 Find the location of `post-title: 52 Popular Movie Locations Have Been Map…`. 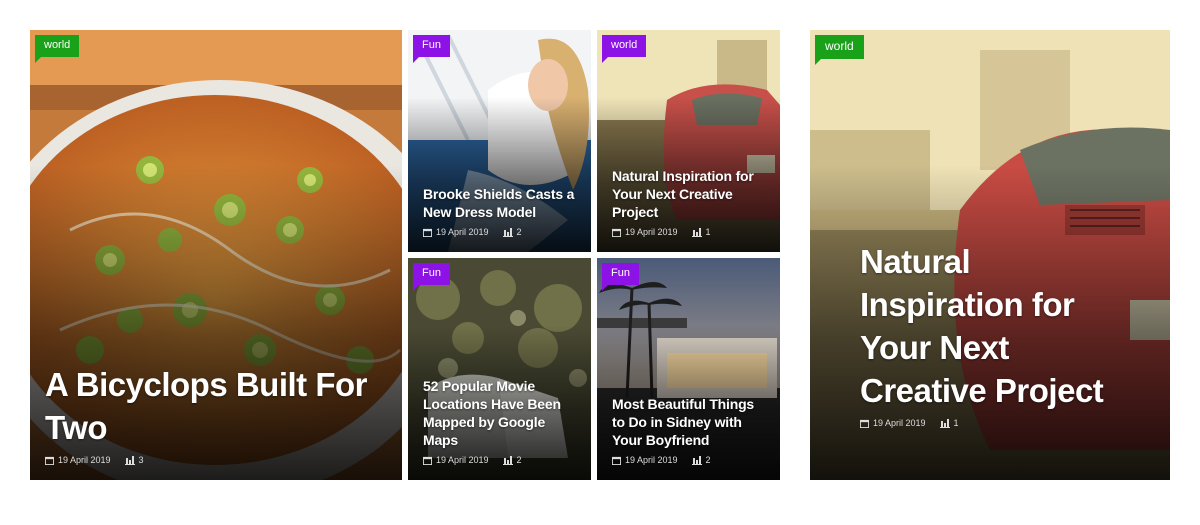

post-title: 52 Popular Movie Locations Have Been Map… is located at coordinates (502, 413).